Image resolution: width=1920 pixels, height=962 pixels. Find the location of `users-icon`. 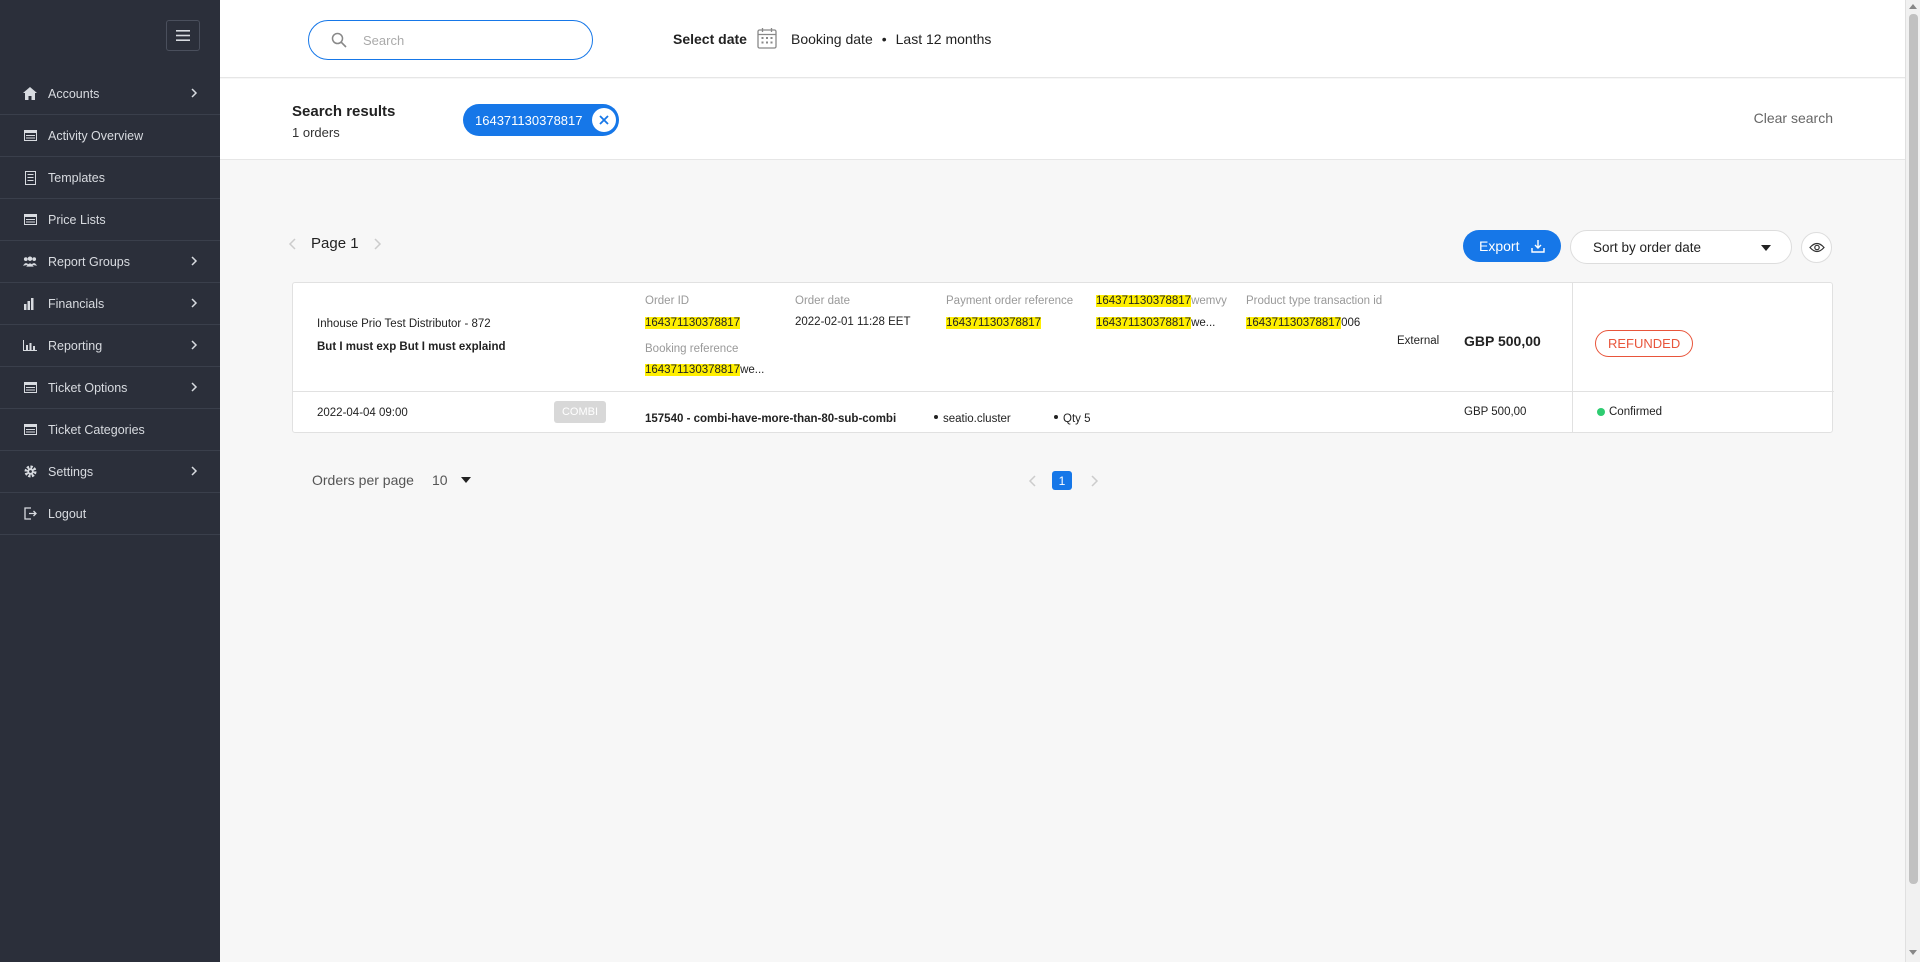

users-icon is located at coordinates (30, 262).